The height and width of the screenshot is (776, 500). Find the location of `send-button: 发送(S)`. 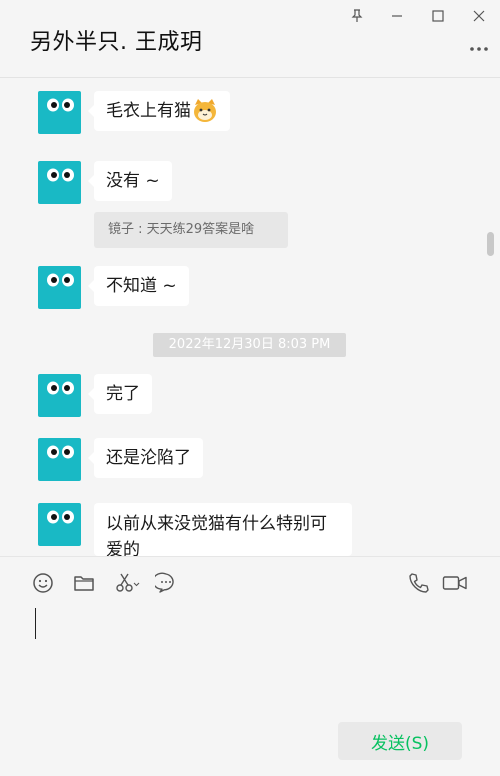

send-button: 发送(S) is located at coordinates (400, 741).